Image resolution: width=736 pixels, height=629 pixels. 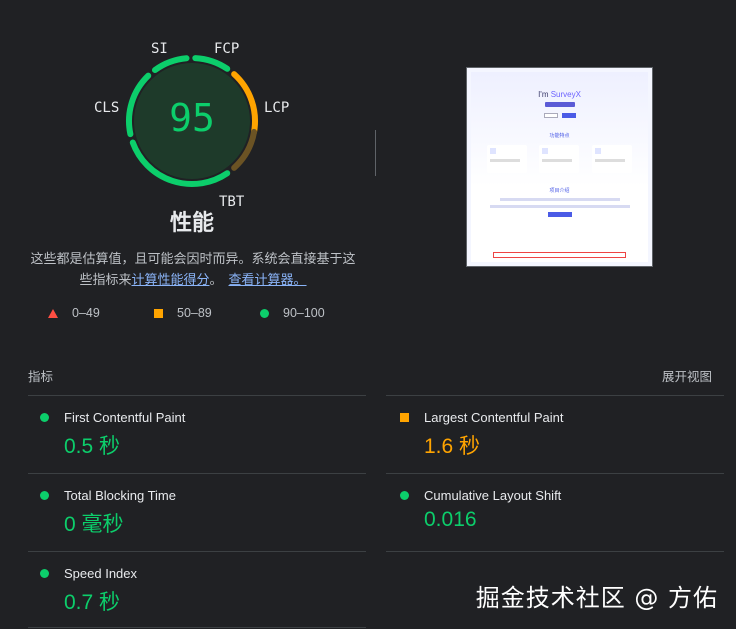 I want to click on screenshot-btn-secondary, so click(x=550, y=115).